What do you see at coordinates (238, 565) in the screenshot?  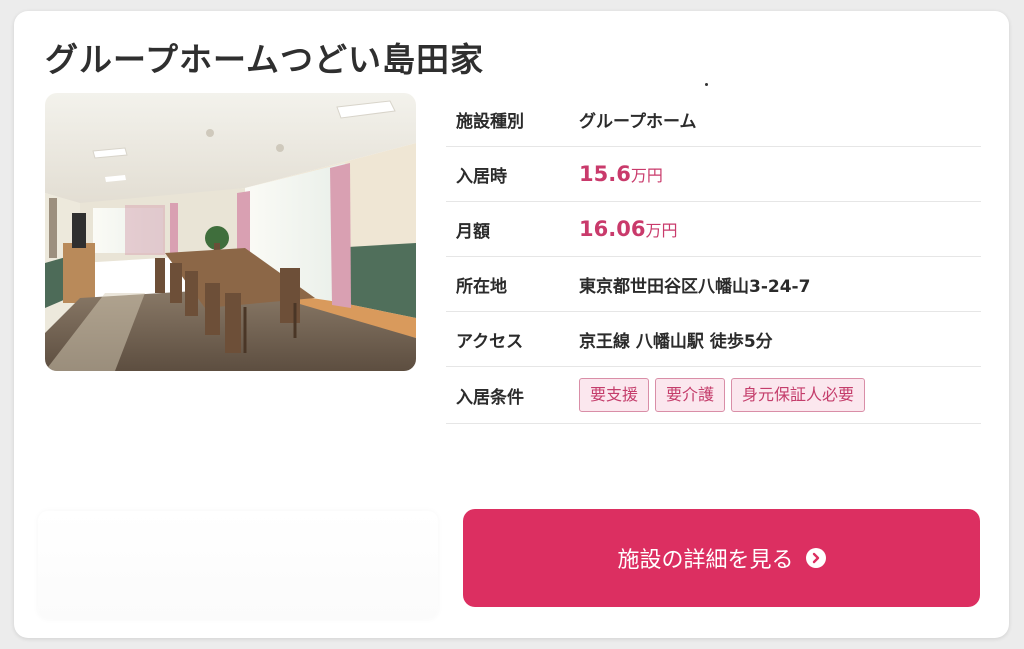 I see `blank-panel` at bounding box center [238, 565].